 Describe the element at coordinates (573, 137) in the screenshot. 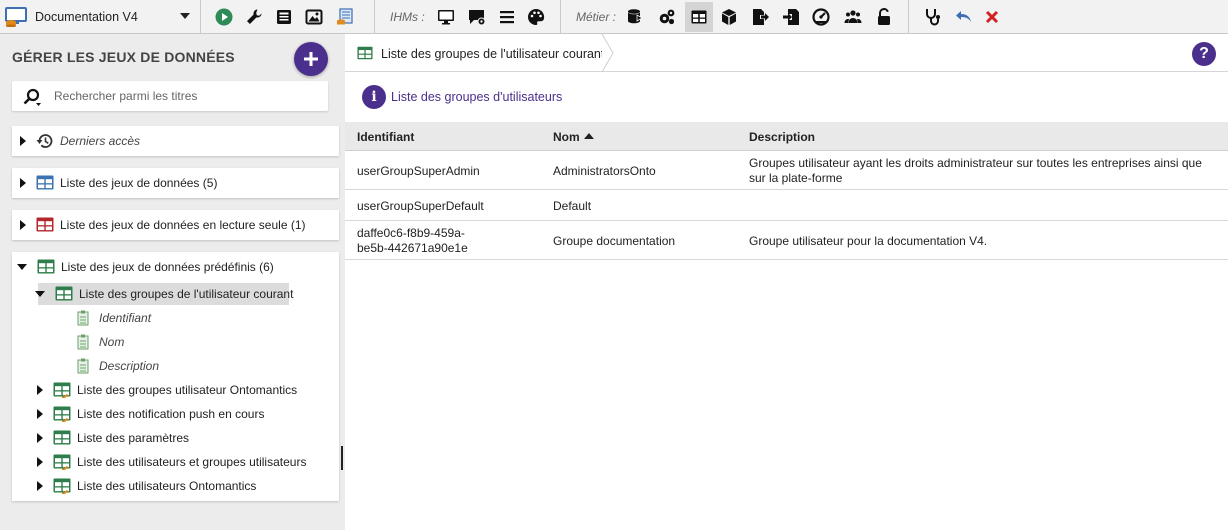

I see `column-header-nom: Nom` at that location.